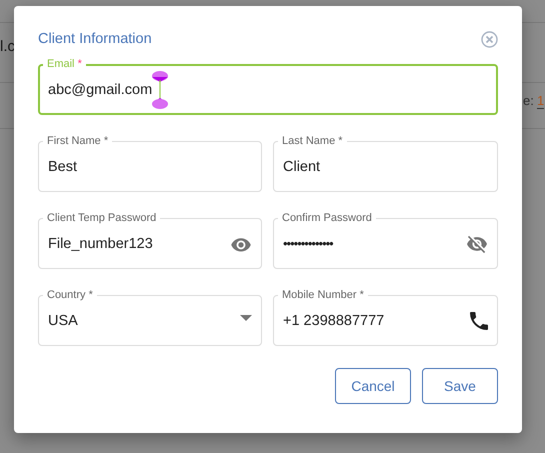 The image size is (545, 453). I want to click on text-field: Email * abc@gmail.com, so click(268, 86).